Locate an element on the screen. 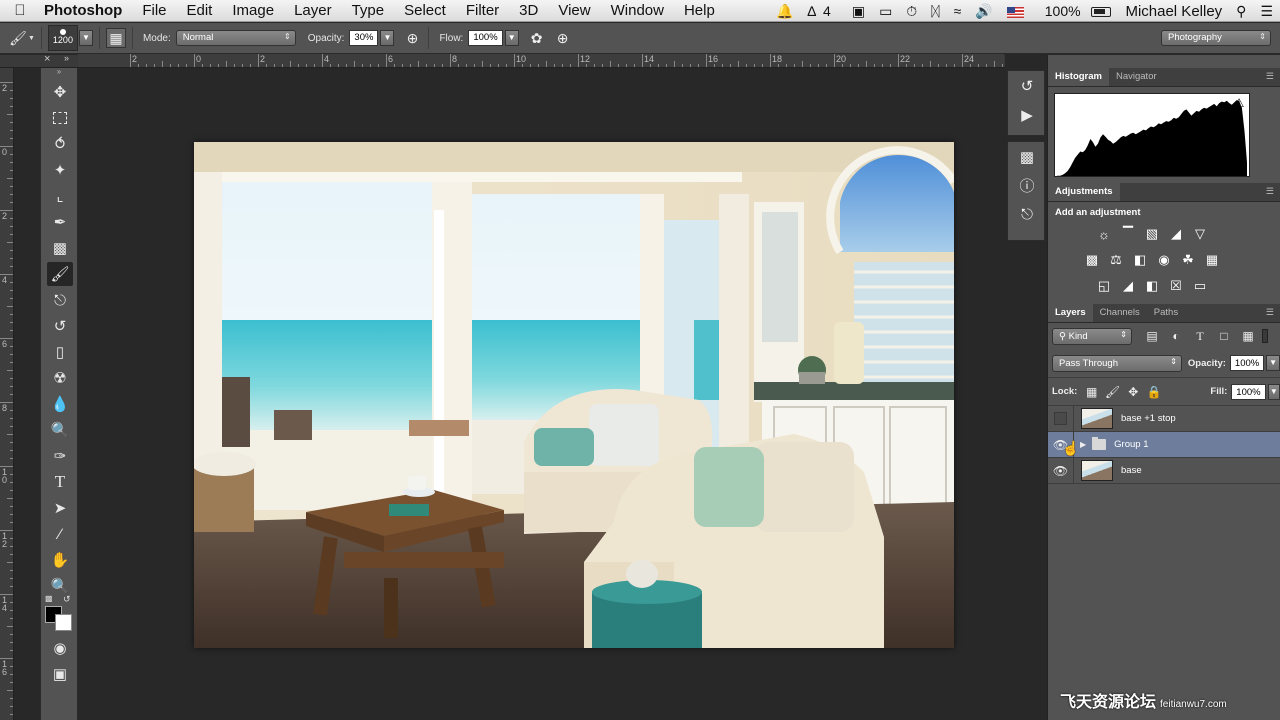  filter-adjustment-icon: ◐ is located at coordinates (1176, 336).